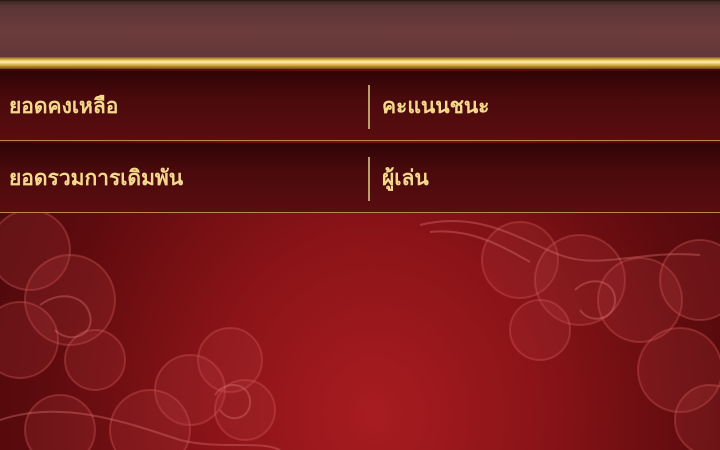  What do you see at coordinates (436, 106) in the screenshot?
I see `winning-points-label: คะแนนชนะ` at bounding box center [436, 106].